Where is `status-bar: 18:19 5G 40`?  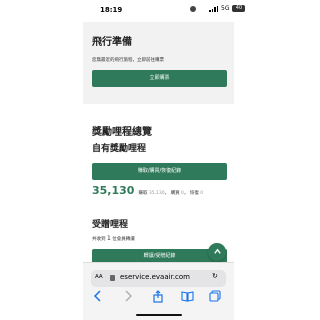
status-bar: 18:19 5G 40 is located at coordinates (160, 11).